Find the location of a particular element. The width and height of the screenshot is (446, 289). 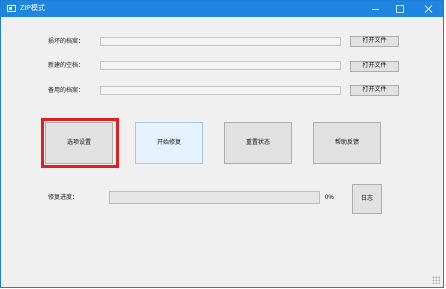

title-bar: ZIP模式 is located at coordinates (222, 9).